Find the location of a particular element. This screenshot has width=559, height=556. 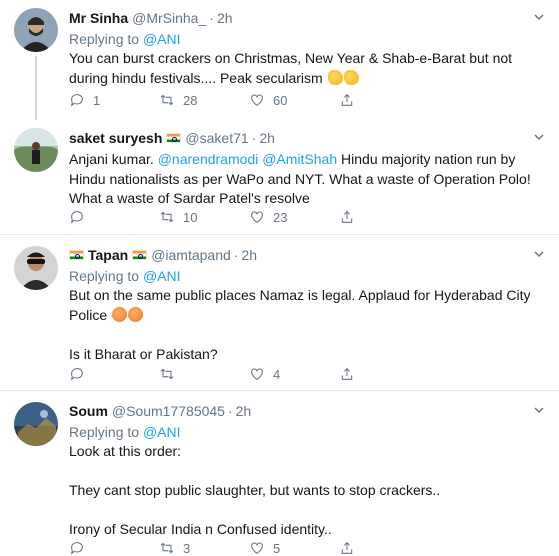

author-name: saket suryesh is located at coordinates (115, 138).